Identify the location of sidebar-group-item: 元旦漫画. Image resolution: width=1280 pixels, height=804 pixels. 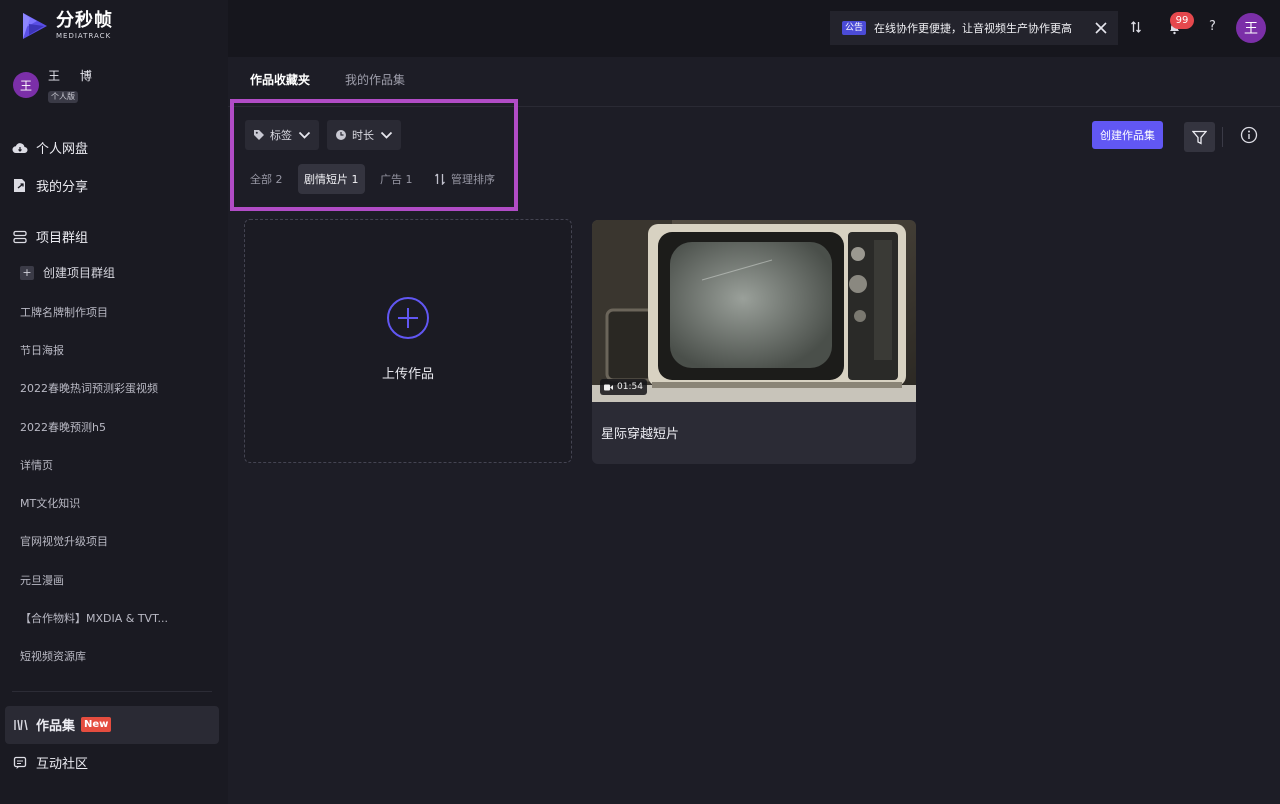
(42, 580).